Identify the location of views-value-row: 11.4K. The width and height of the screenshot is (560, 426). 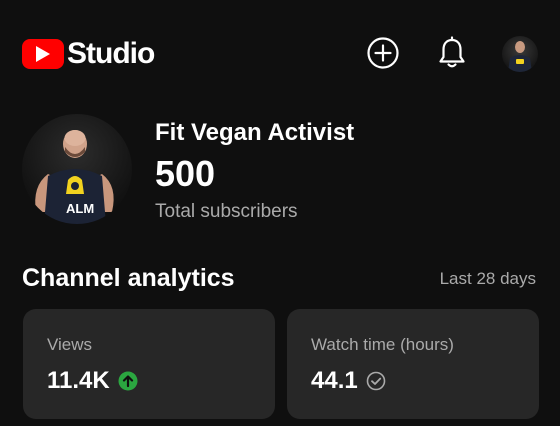
(92, 381).